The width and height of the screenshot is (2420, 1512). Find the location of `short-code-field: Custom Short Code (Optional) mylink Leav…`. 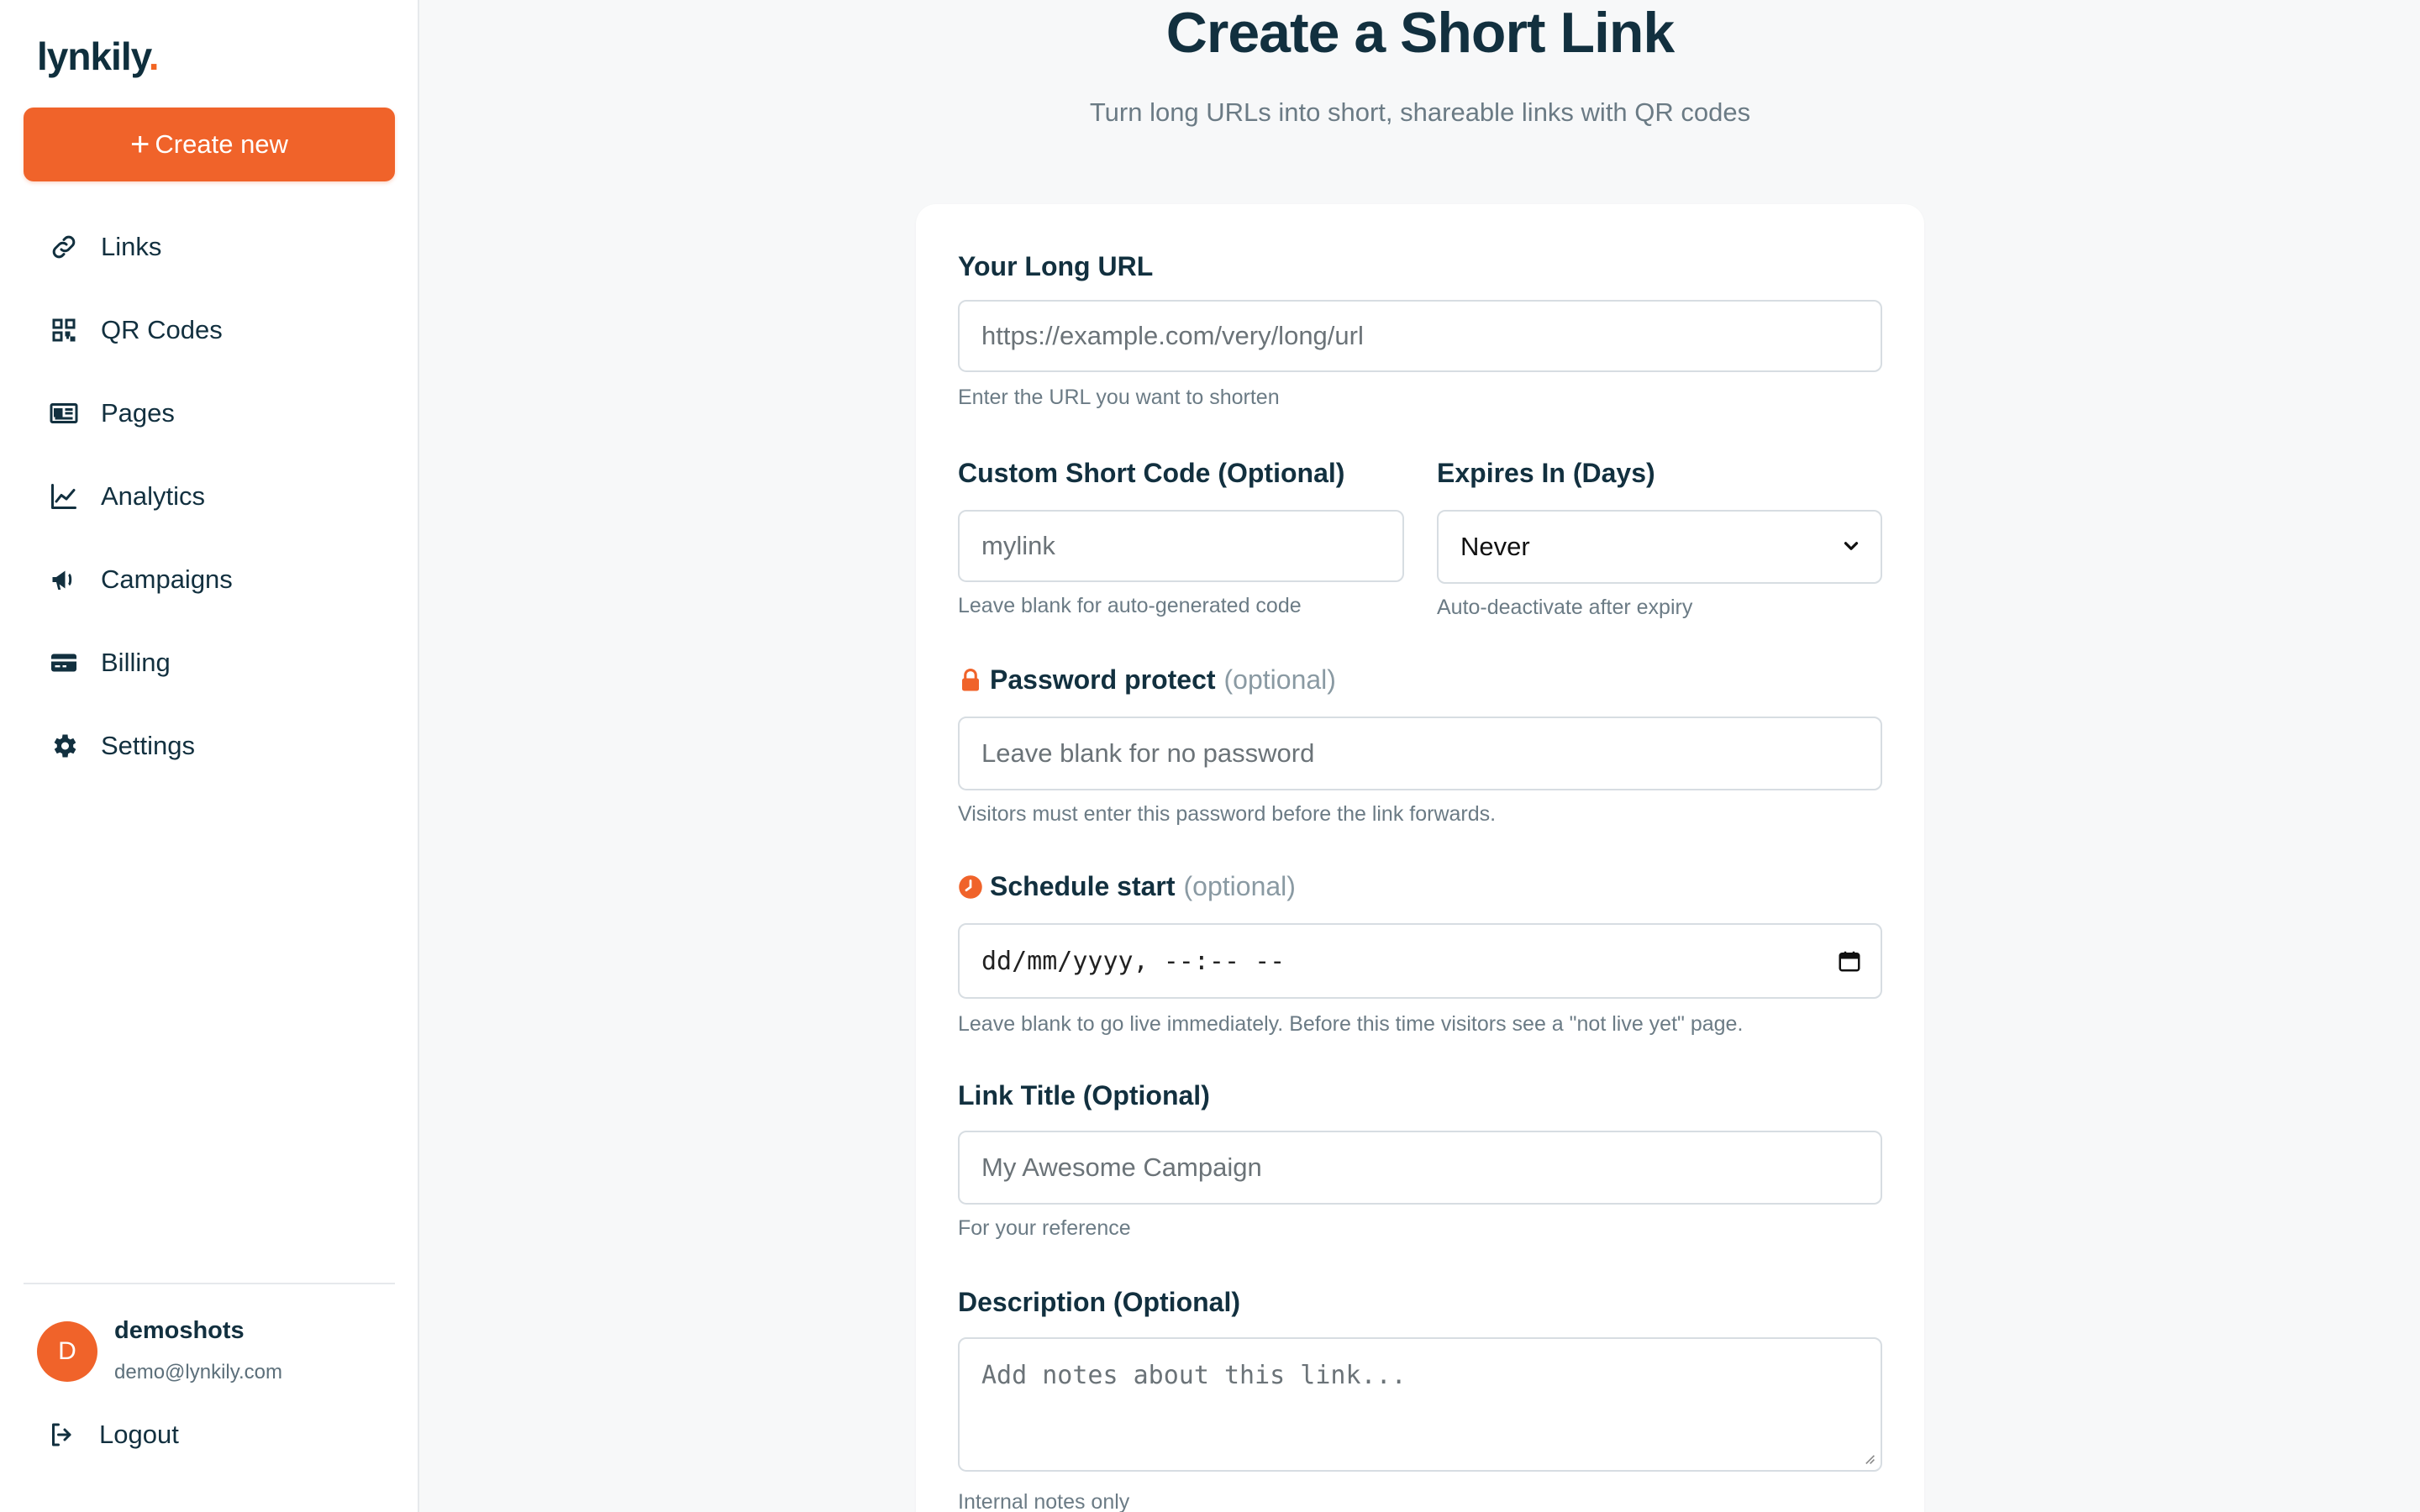

short-code-field: Custom Short Code (Optional) mylink Leav… is located at coordinates (1181, 537).